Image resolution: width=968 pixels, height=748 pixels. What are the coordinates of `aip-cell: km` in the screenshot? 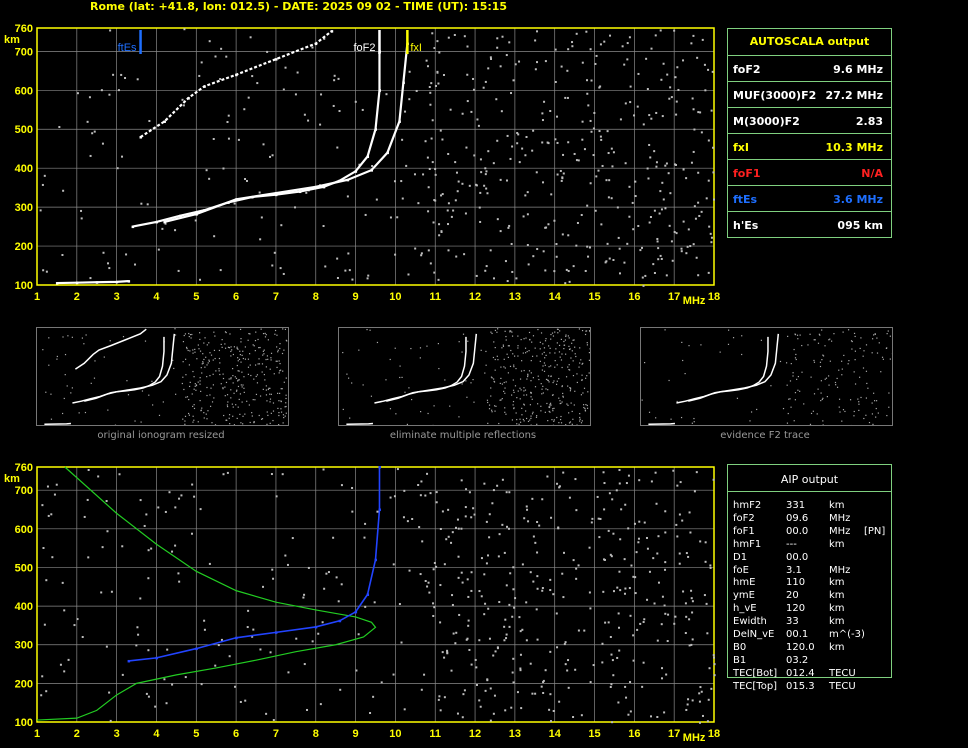 It's located at (837, 583).